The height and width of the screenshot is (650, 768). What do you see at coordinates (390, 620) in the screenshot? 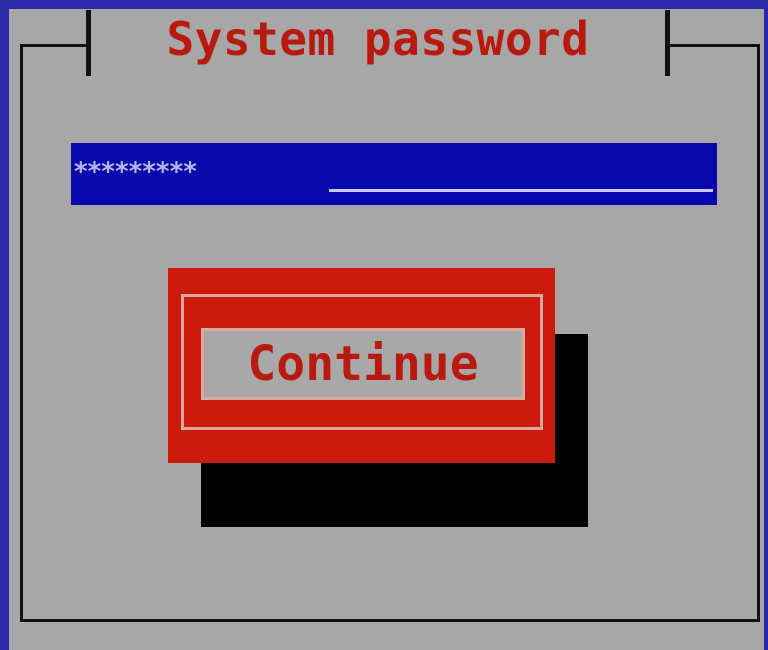
I see `dialog-frame-bottom` at bounding box center [390, 620].